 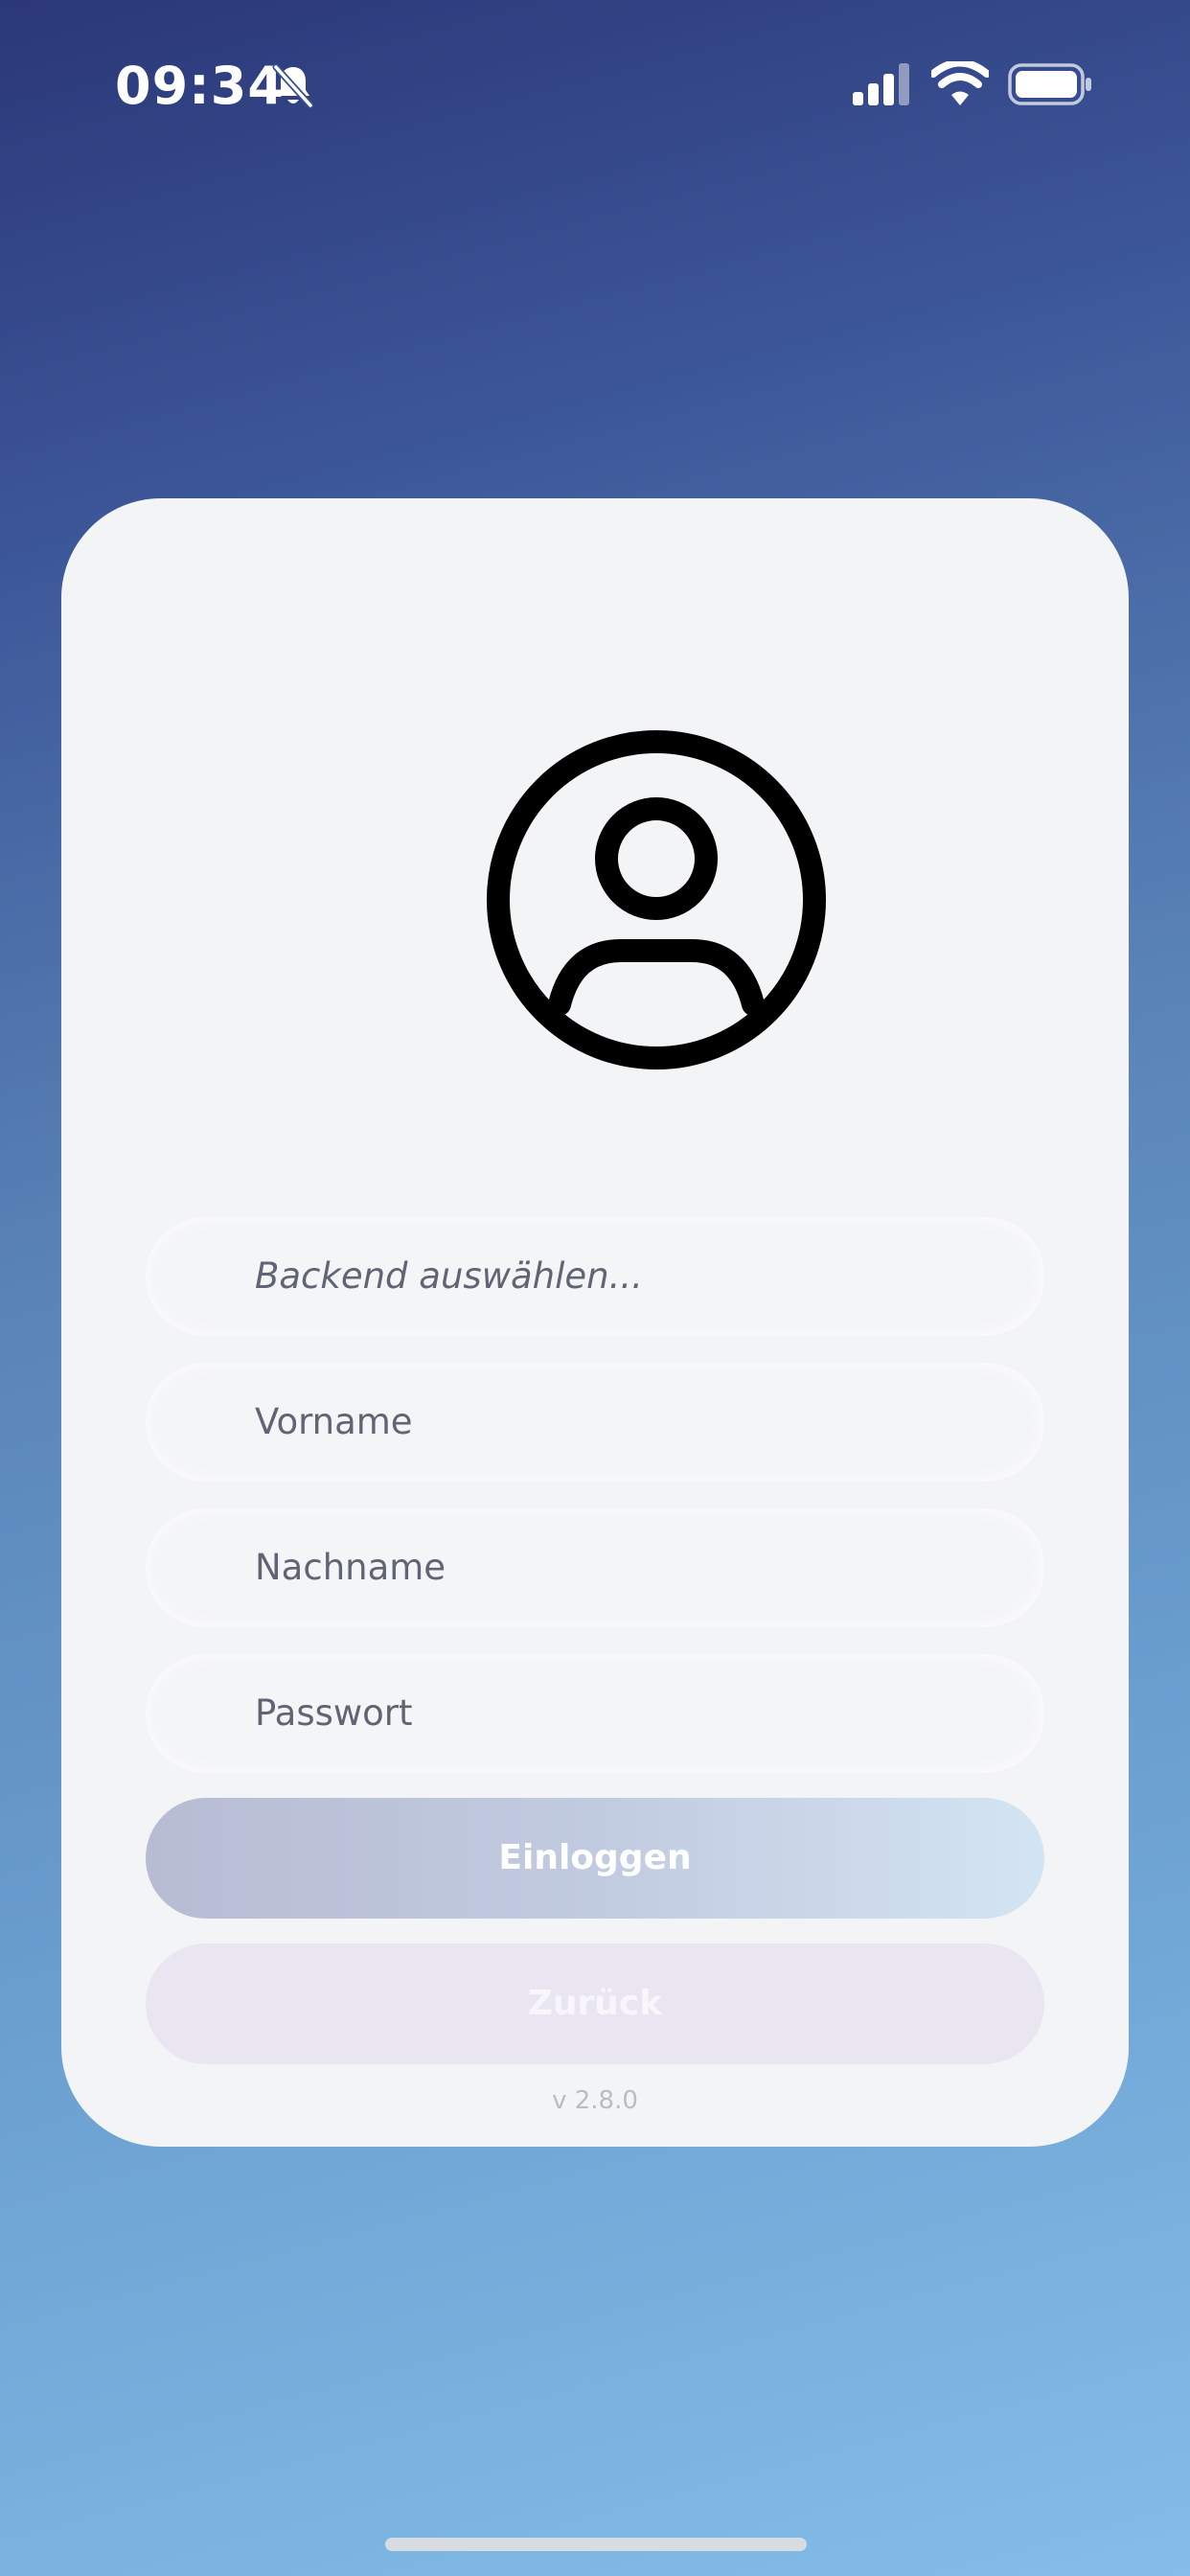 What do you see at coordinates (595, 2004) in the screenshot?
I see `back-button: Zurück` at bounding box center [595, 2004].